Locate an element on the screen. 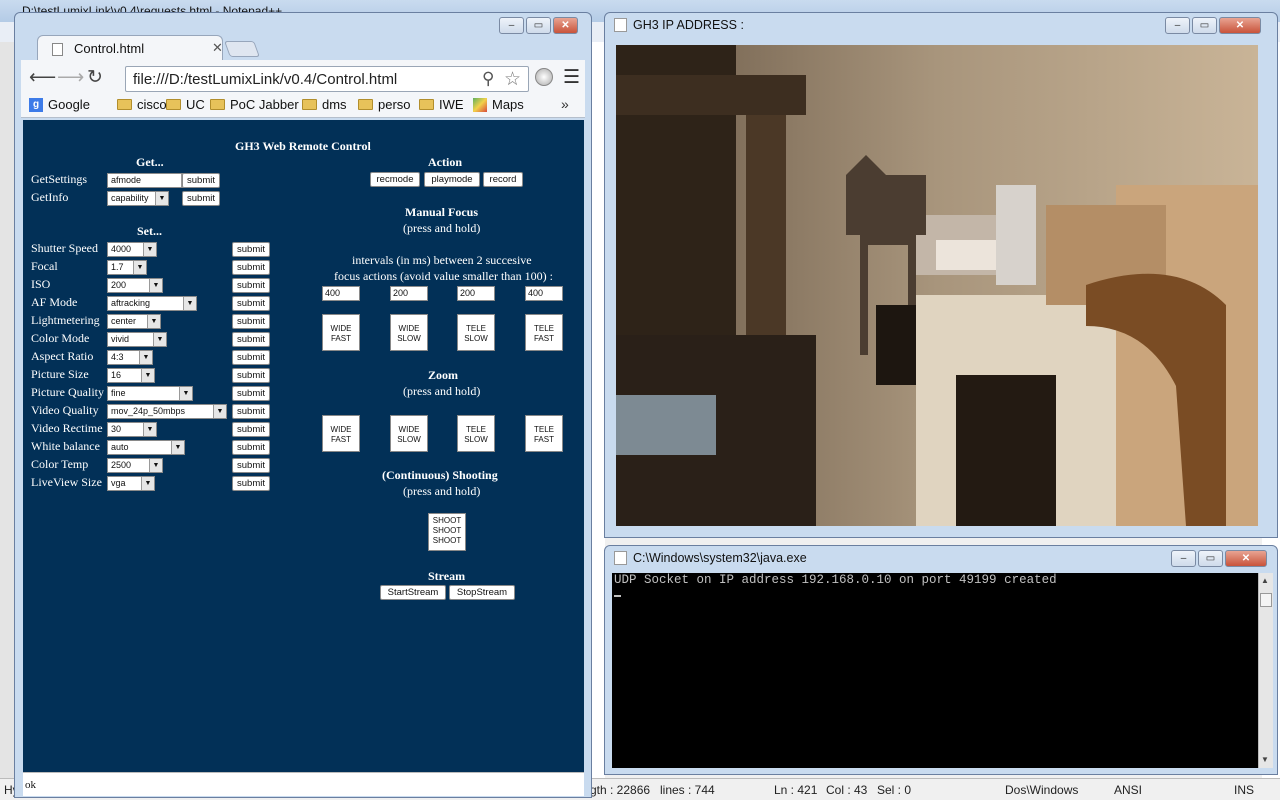 The width and height of the screenshot is (1280, 800). value-select: mov_24p_50mbps ▼ is located at coordinates (167, 411).